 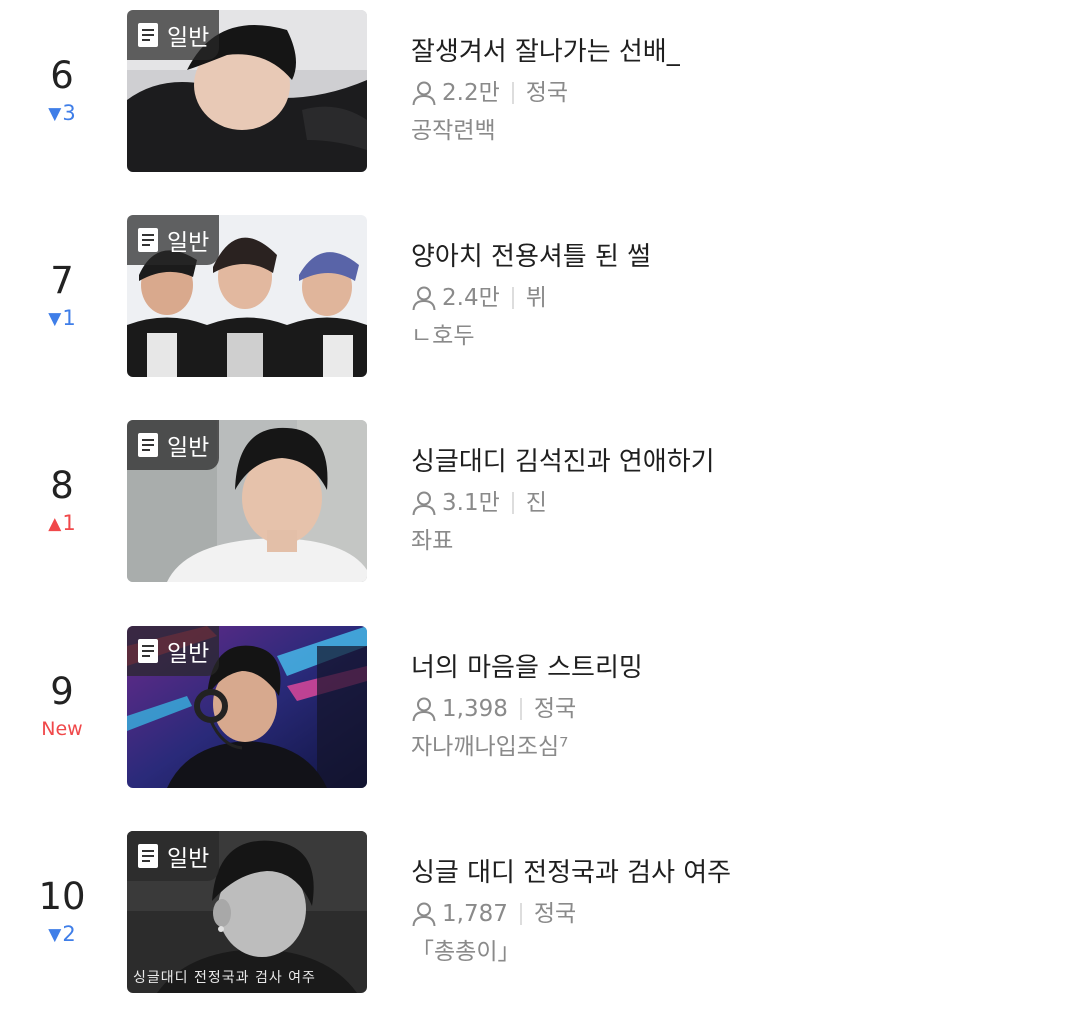 I want to click on story-meta: 3.1만 진, so click(x=745, y=503).